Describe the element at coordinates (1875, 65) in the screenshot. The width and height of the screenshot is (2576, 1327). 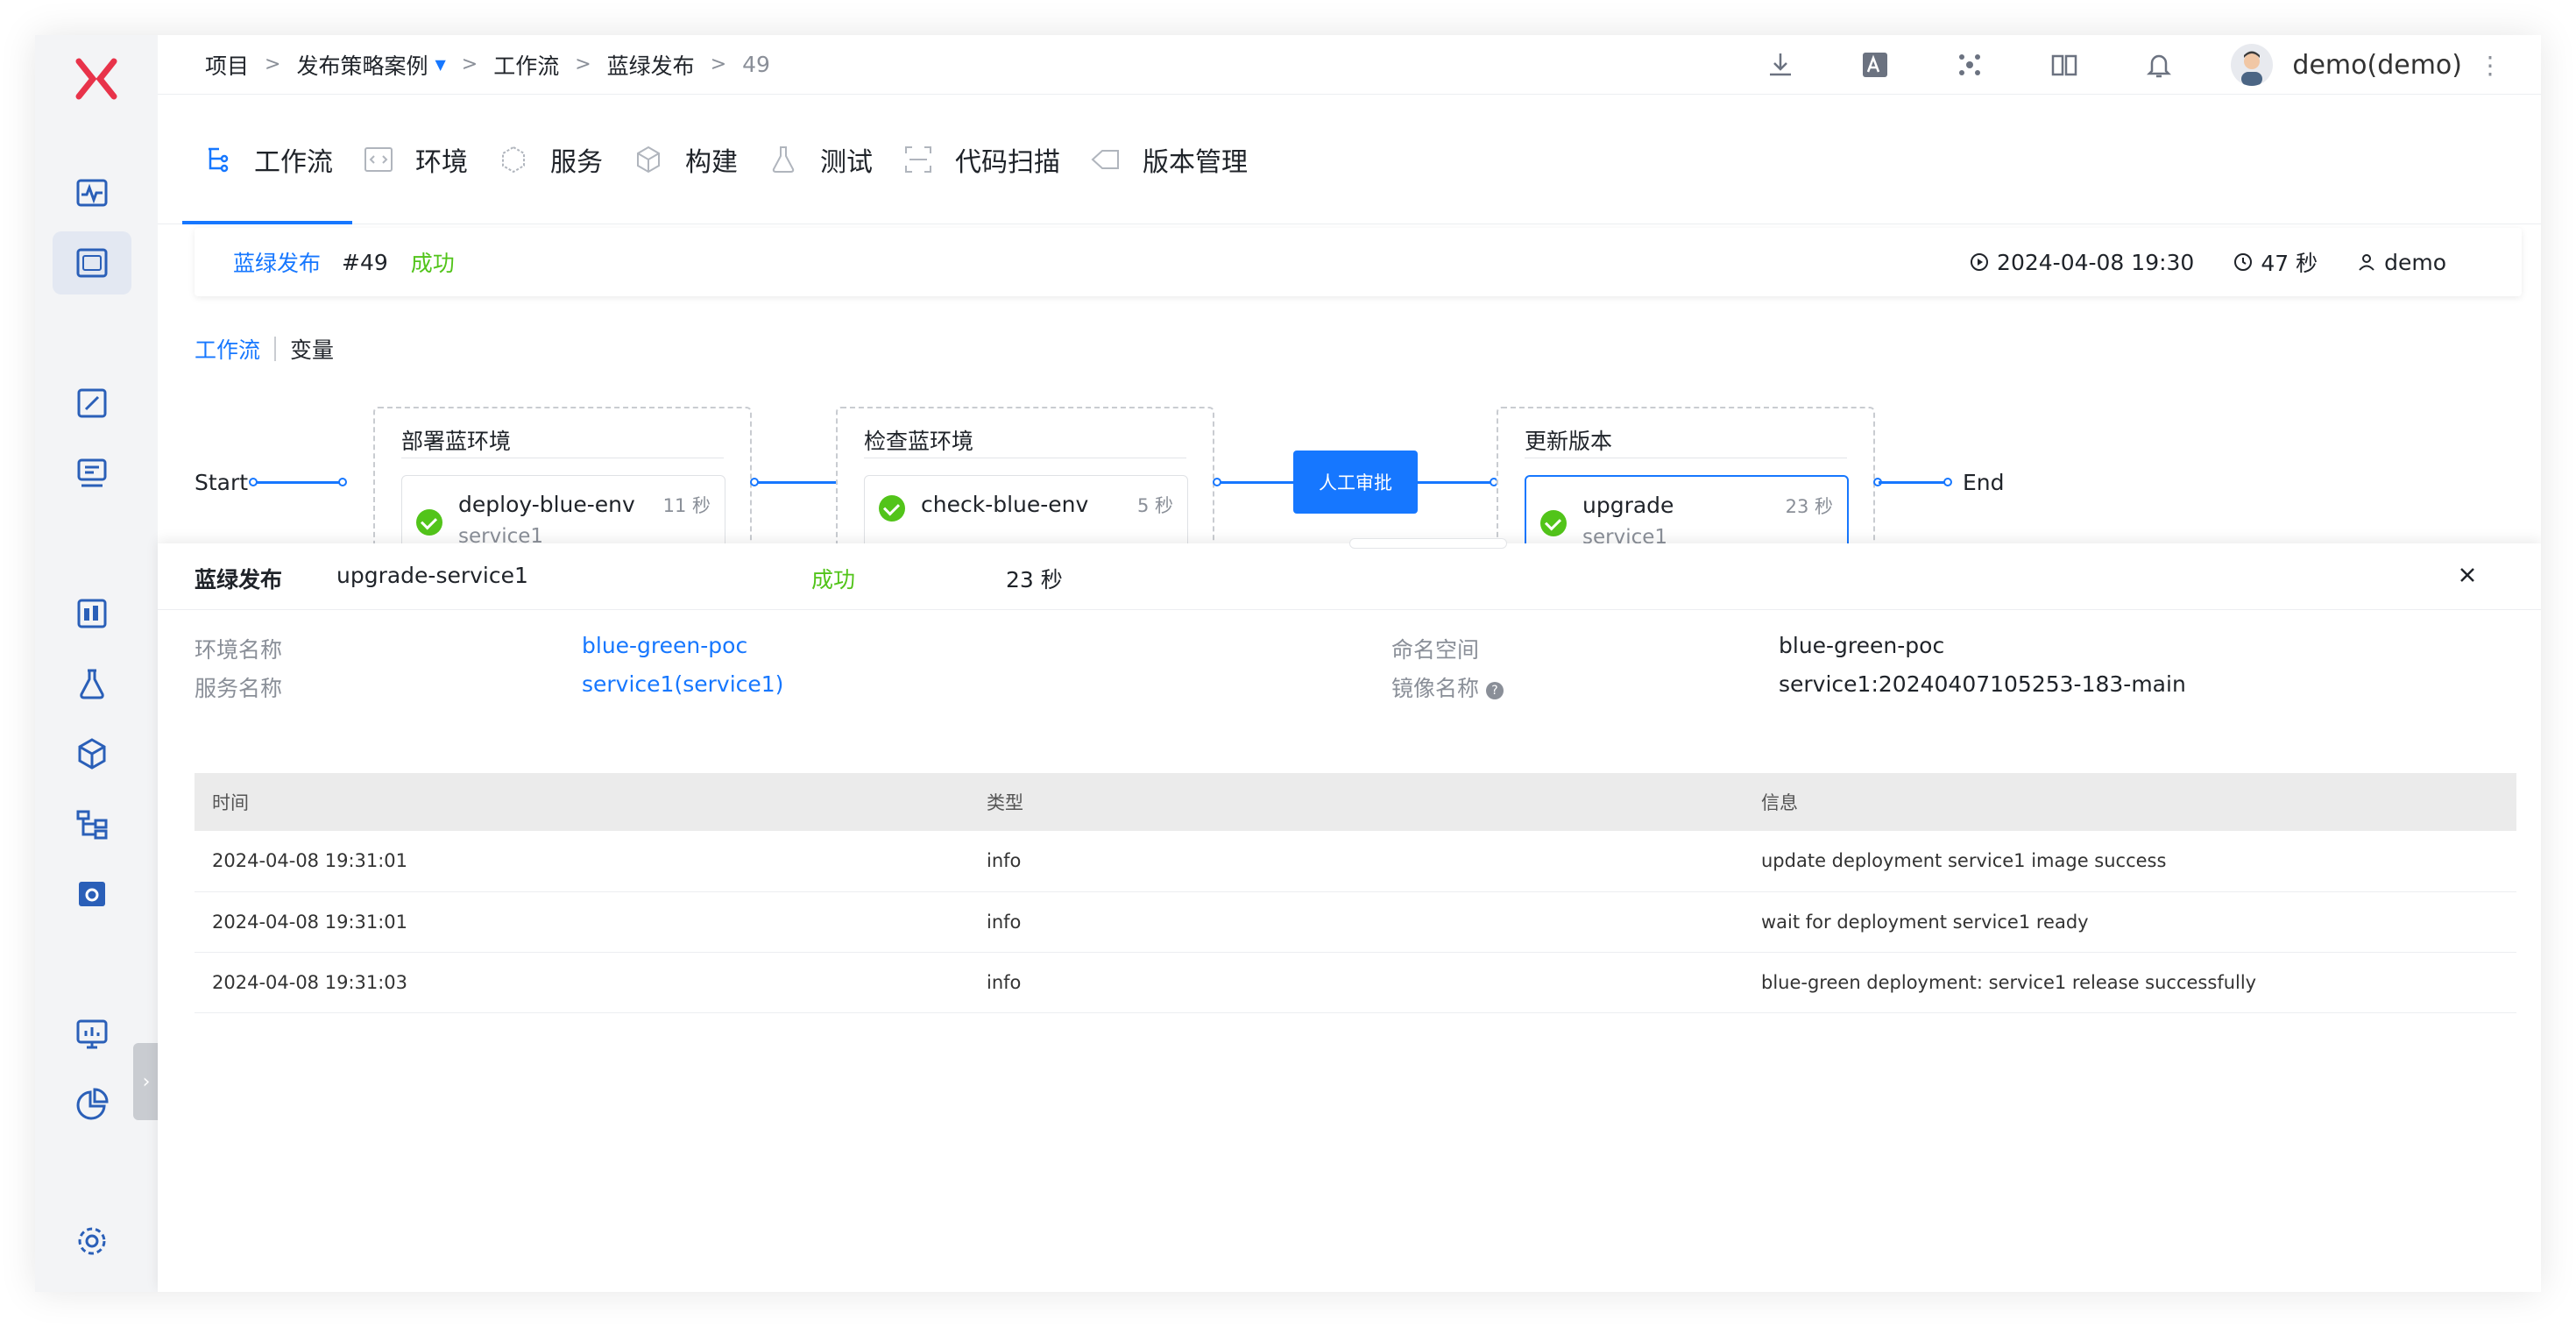
I see `translate-icon` at that location.